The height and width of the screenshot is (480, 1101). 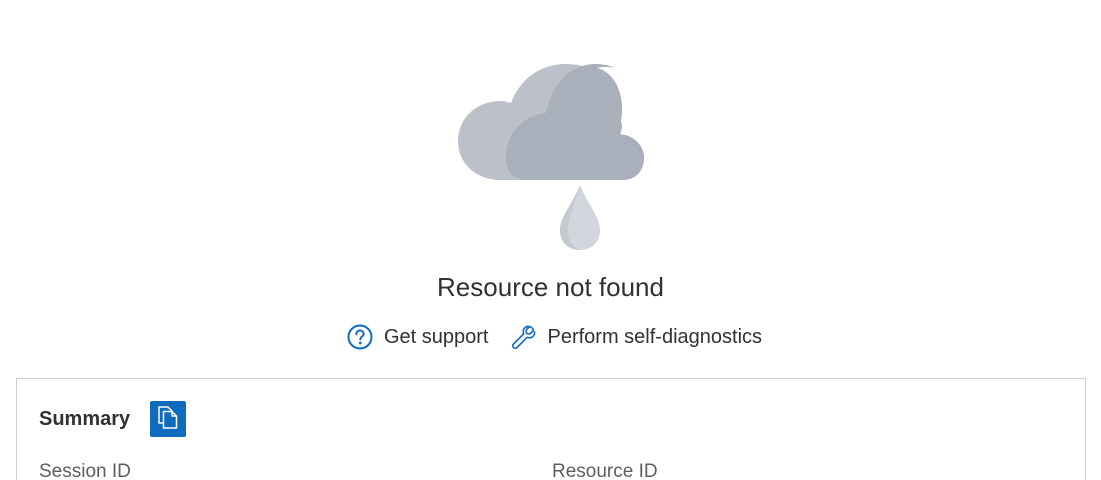 I want to click on error-title: Resource not found, so click(x=550, y=287).